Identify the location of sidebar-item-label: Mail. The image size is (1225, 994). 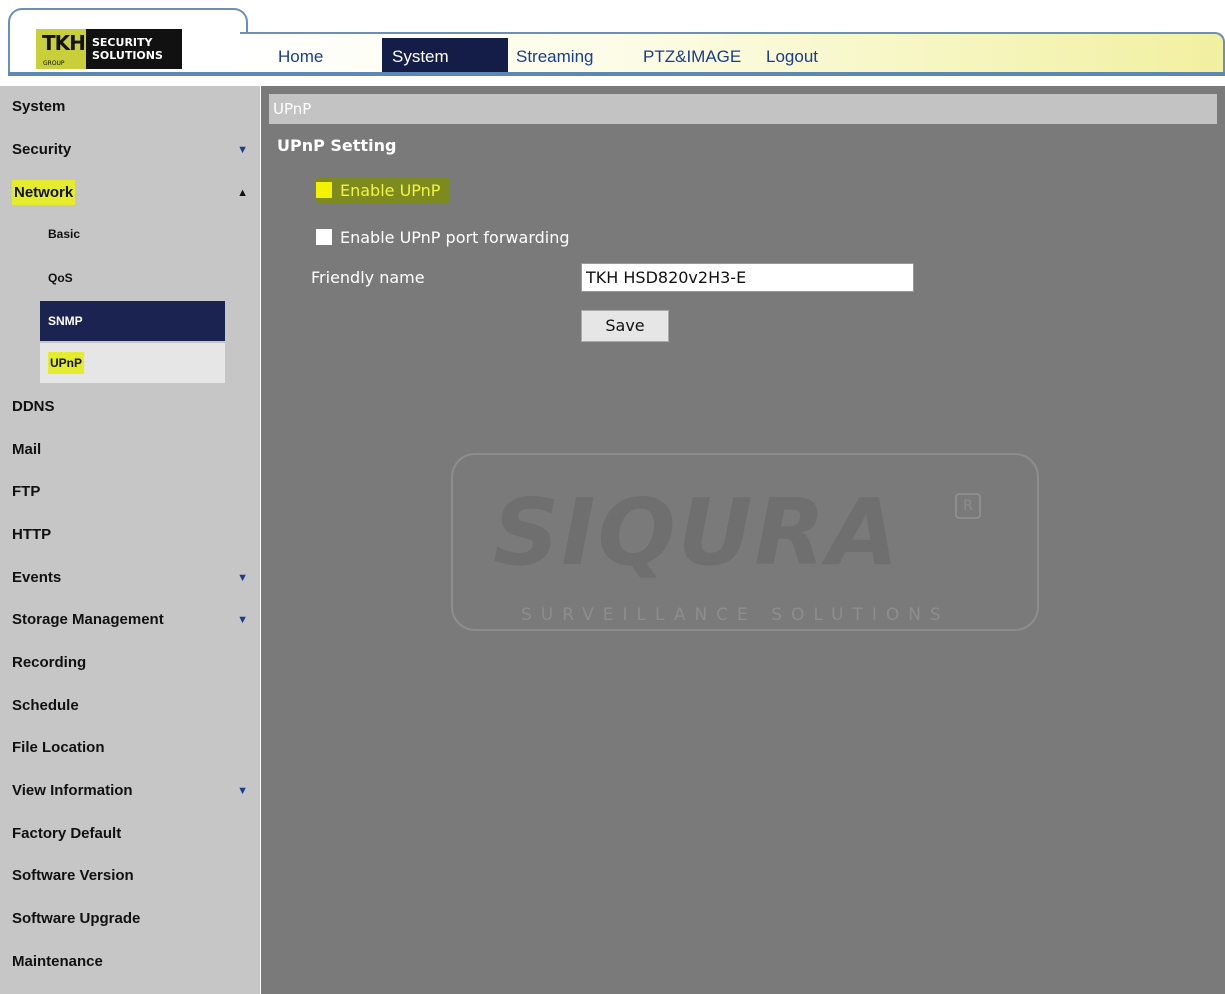
(27, 449).